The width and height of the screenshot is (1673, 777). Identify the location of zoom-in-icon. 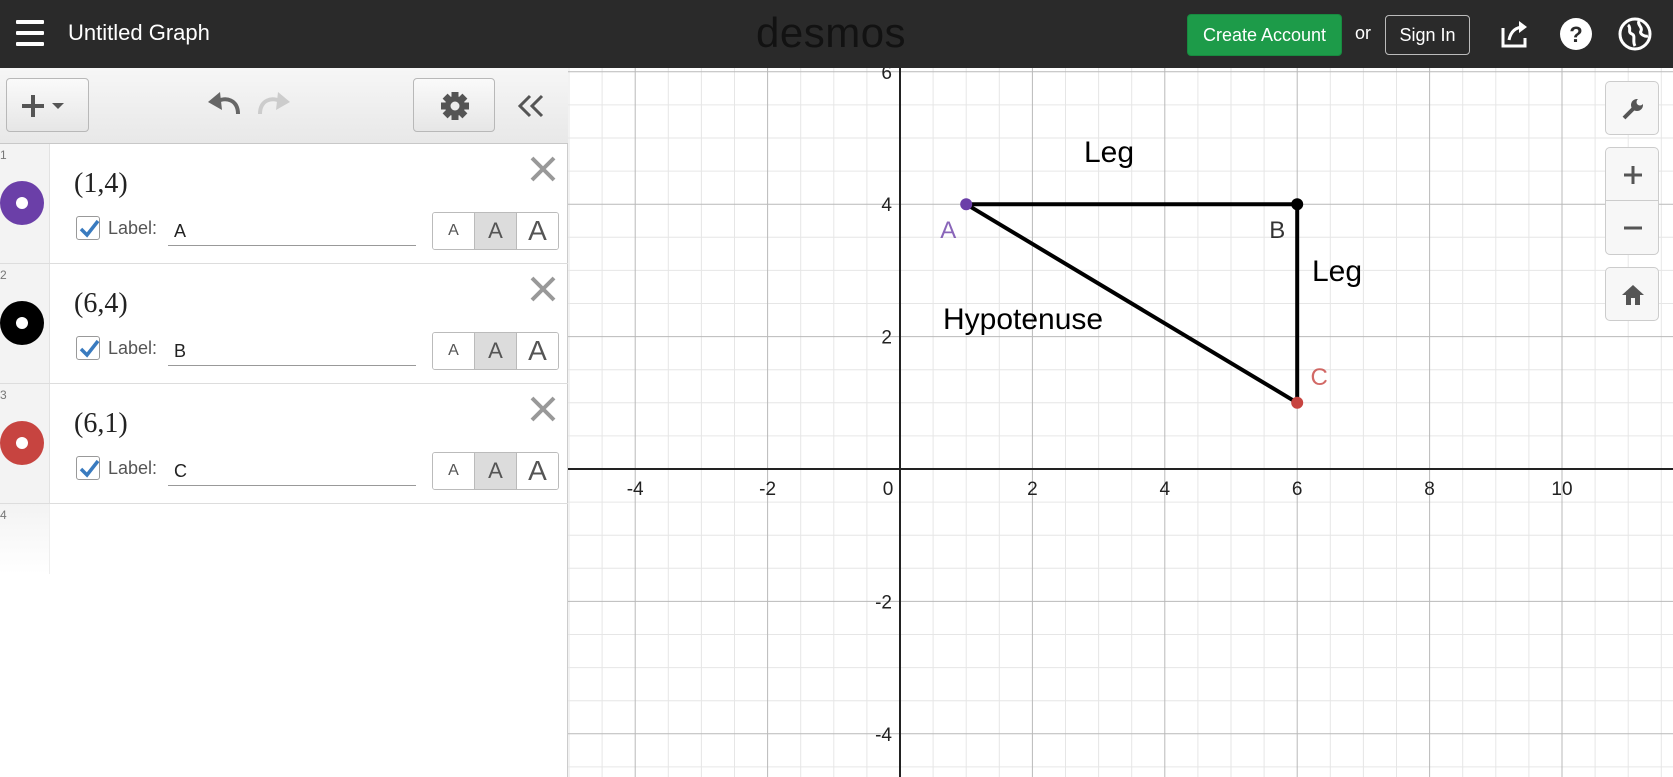
(1633, 175).